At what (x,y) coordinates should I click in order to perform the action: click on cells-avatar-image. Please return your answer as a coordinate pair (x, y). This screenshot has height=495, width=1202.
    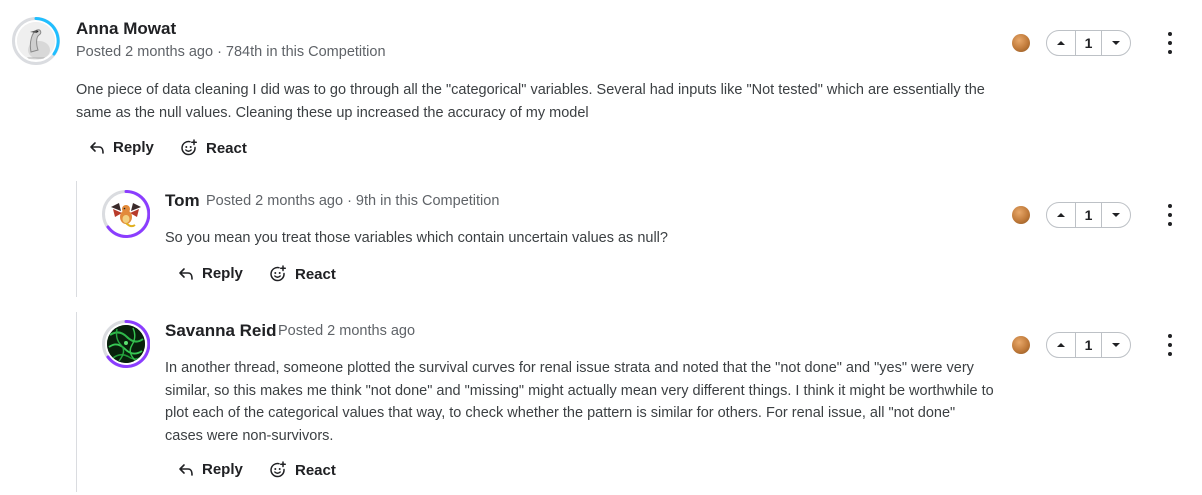
    Looking at the image, I should click on (126, 344).